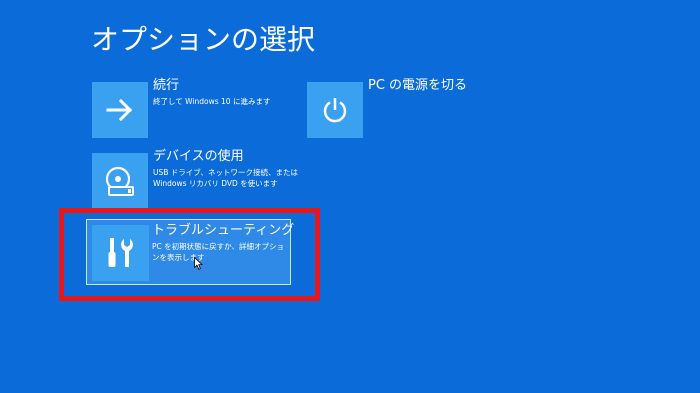 The height and width of the screenshot is (393, 700). I want to click on continue-description: 終了して Windows 10 に進みます, so click(212, 101).